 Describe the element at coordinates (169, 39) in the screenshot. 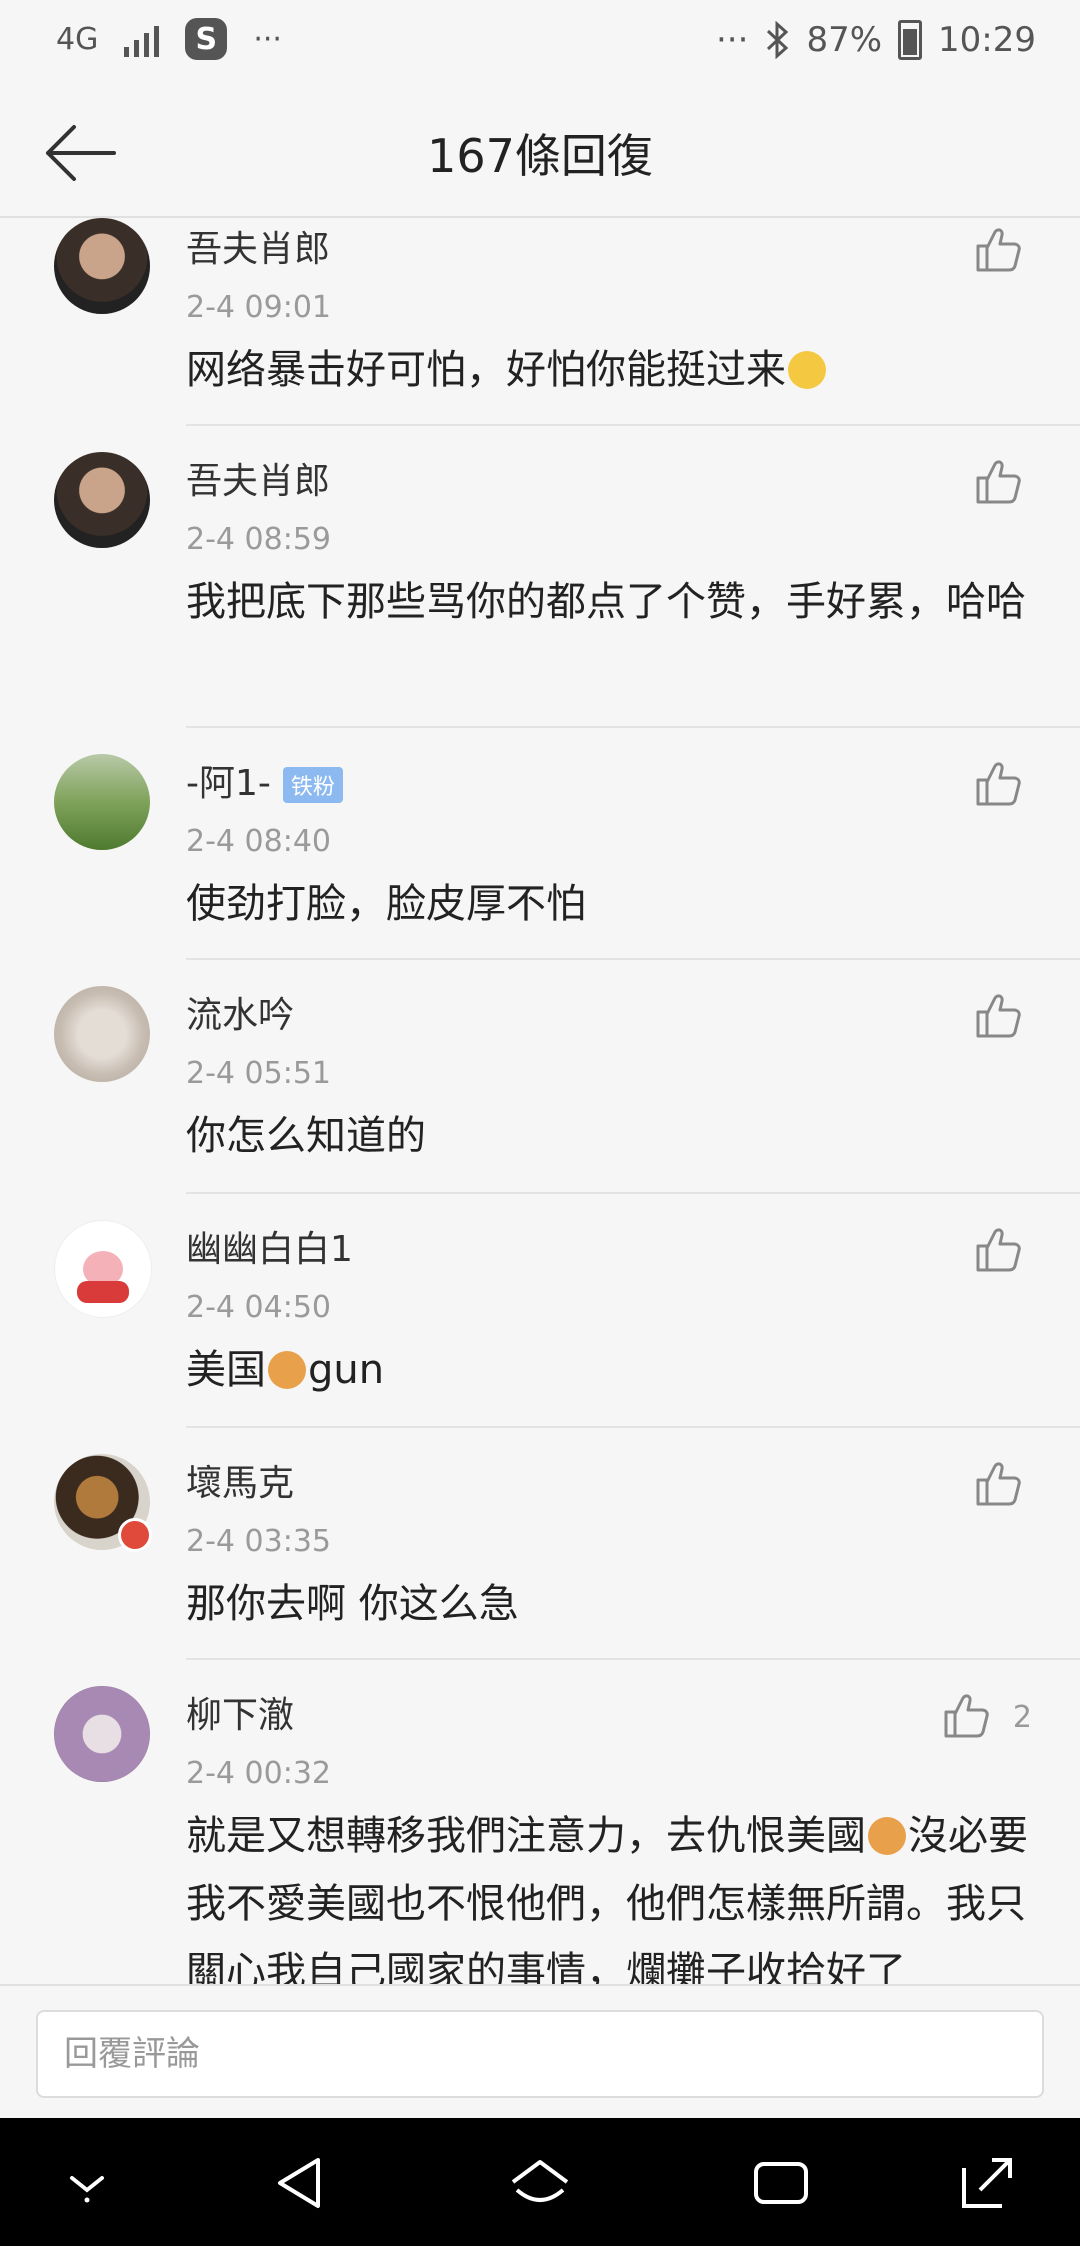

I see `status-left: 4G S ···` at that location.